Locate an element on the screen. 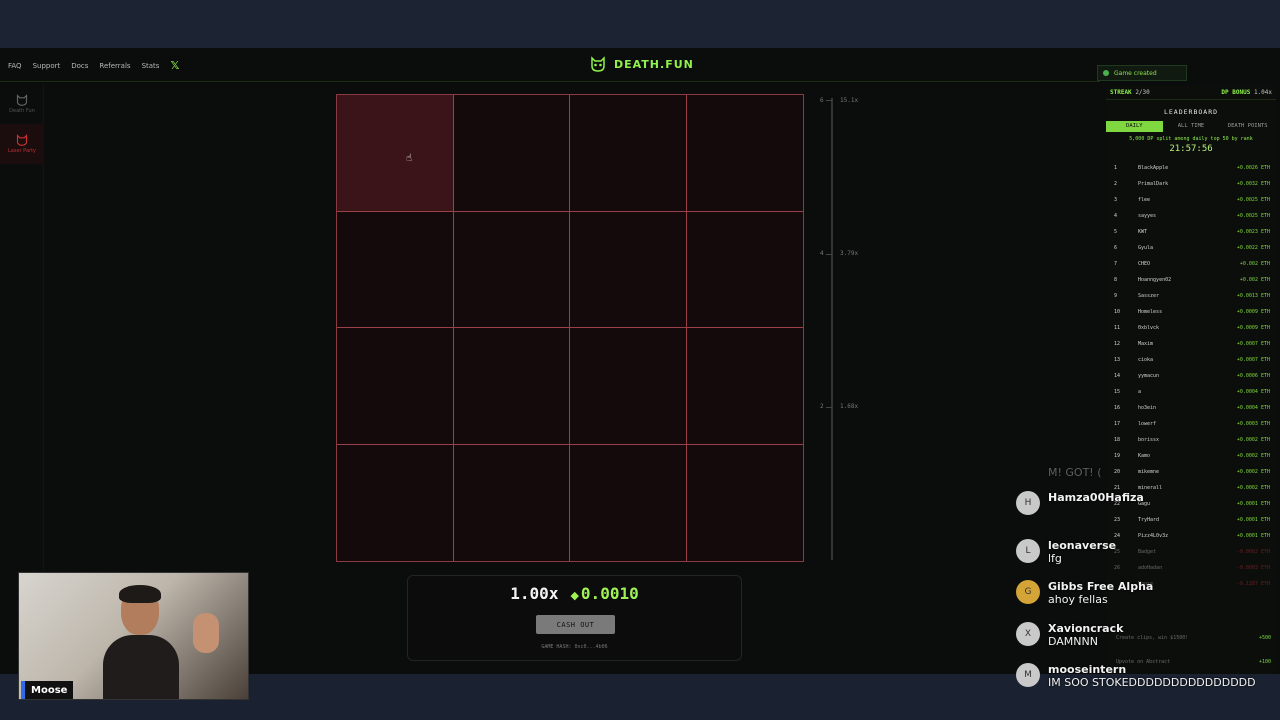 Image resolution: width=1280 pixels, height=720 pixels. rail-item-laser-party: Laser Party is located at coordinates (22, 144).